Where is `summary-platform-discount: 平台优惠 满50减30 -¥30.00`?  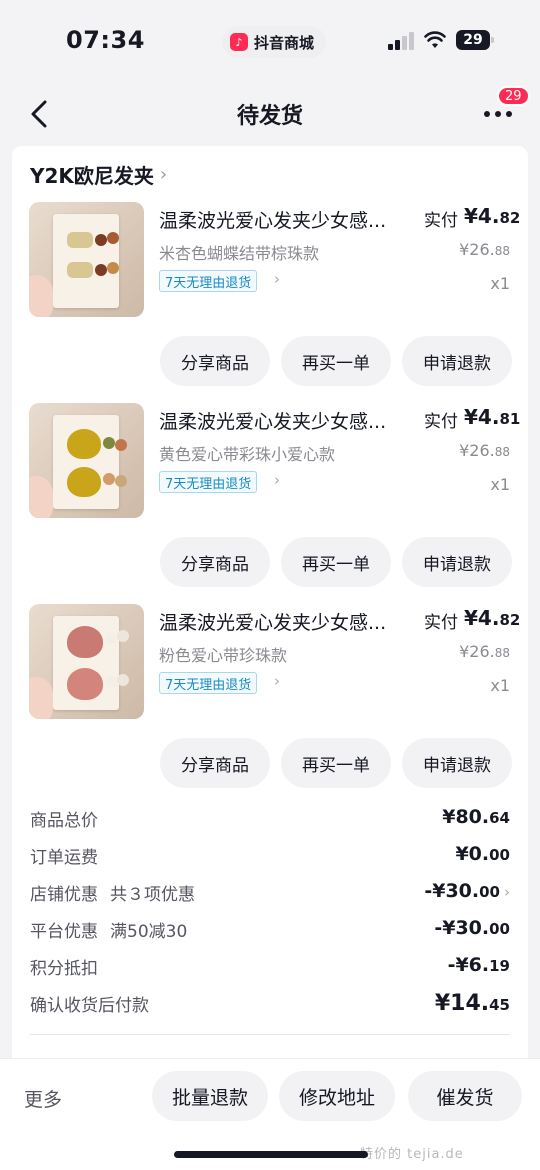 summary-platform-discount: 平台优惠 满50减30 -¥30.00 is located at coordinates (270, 929).